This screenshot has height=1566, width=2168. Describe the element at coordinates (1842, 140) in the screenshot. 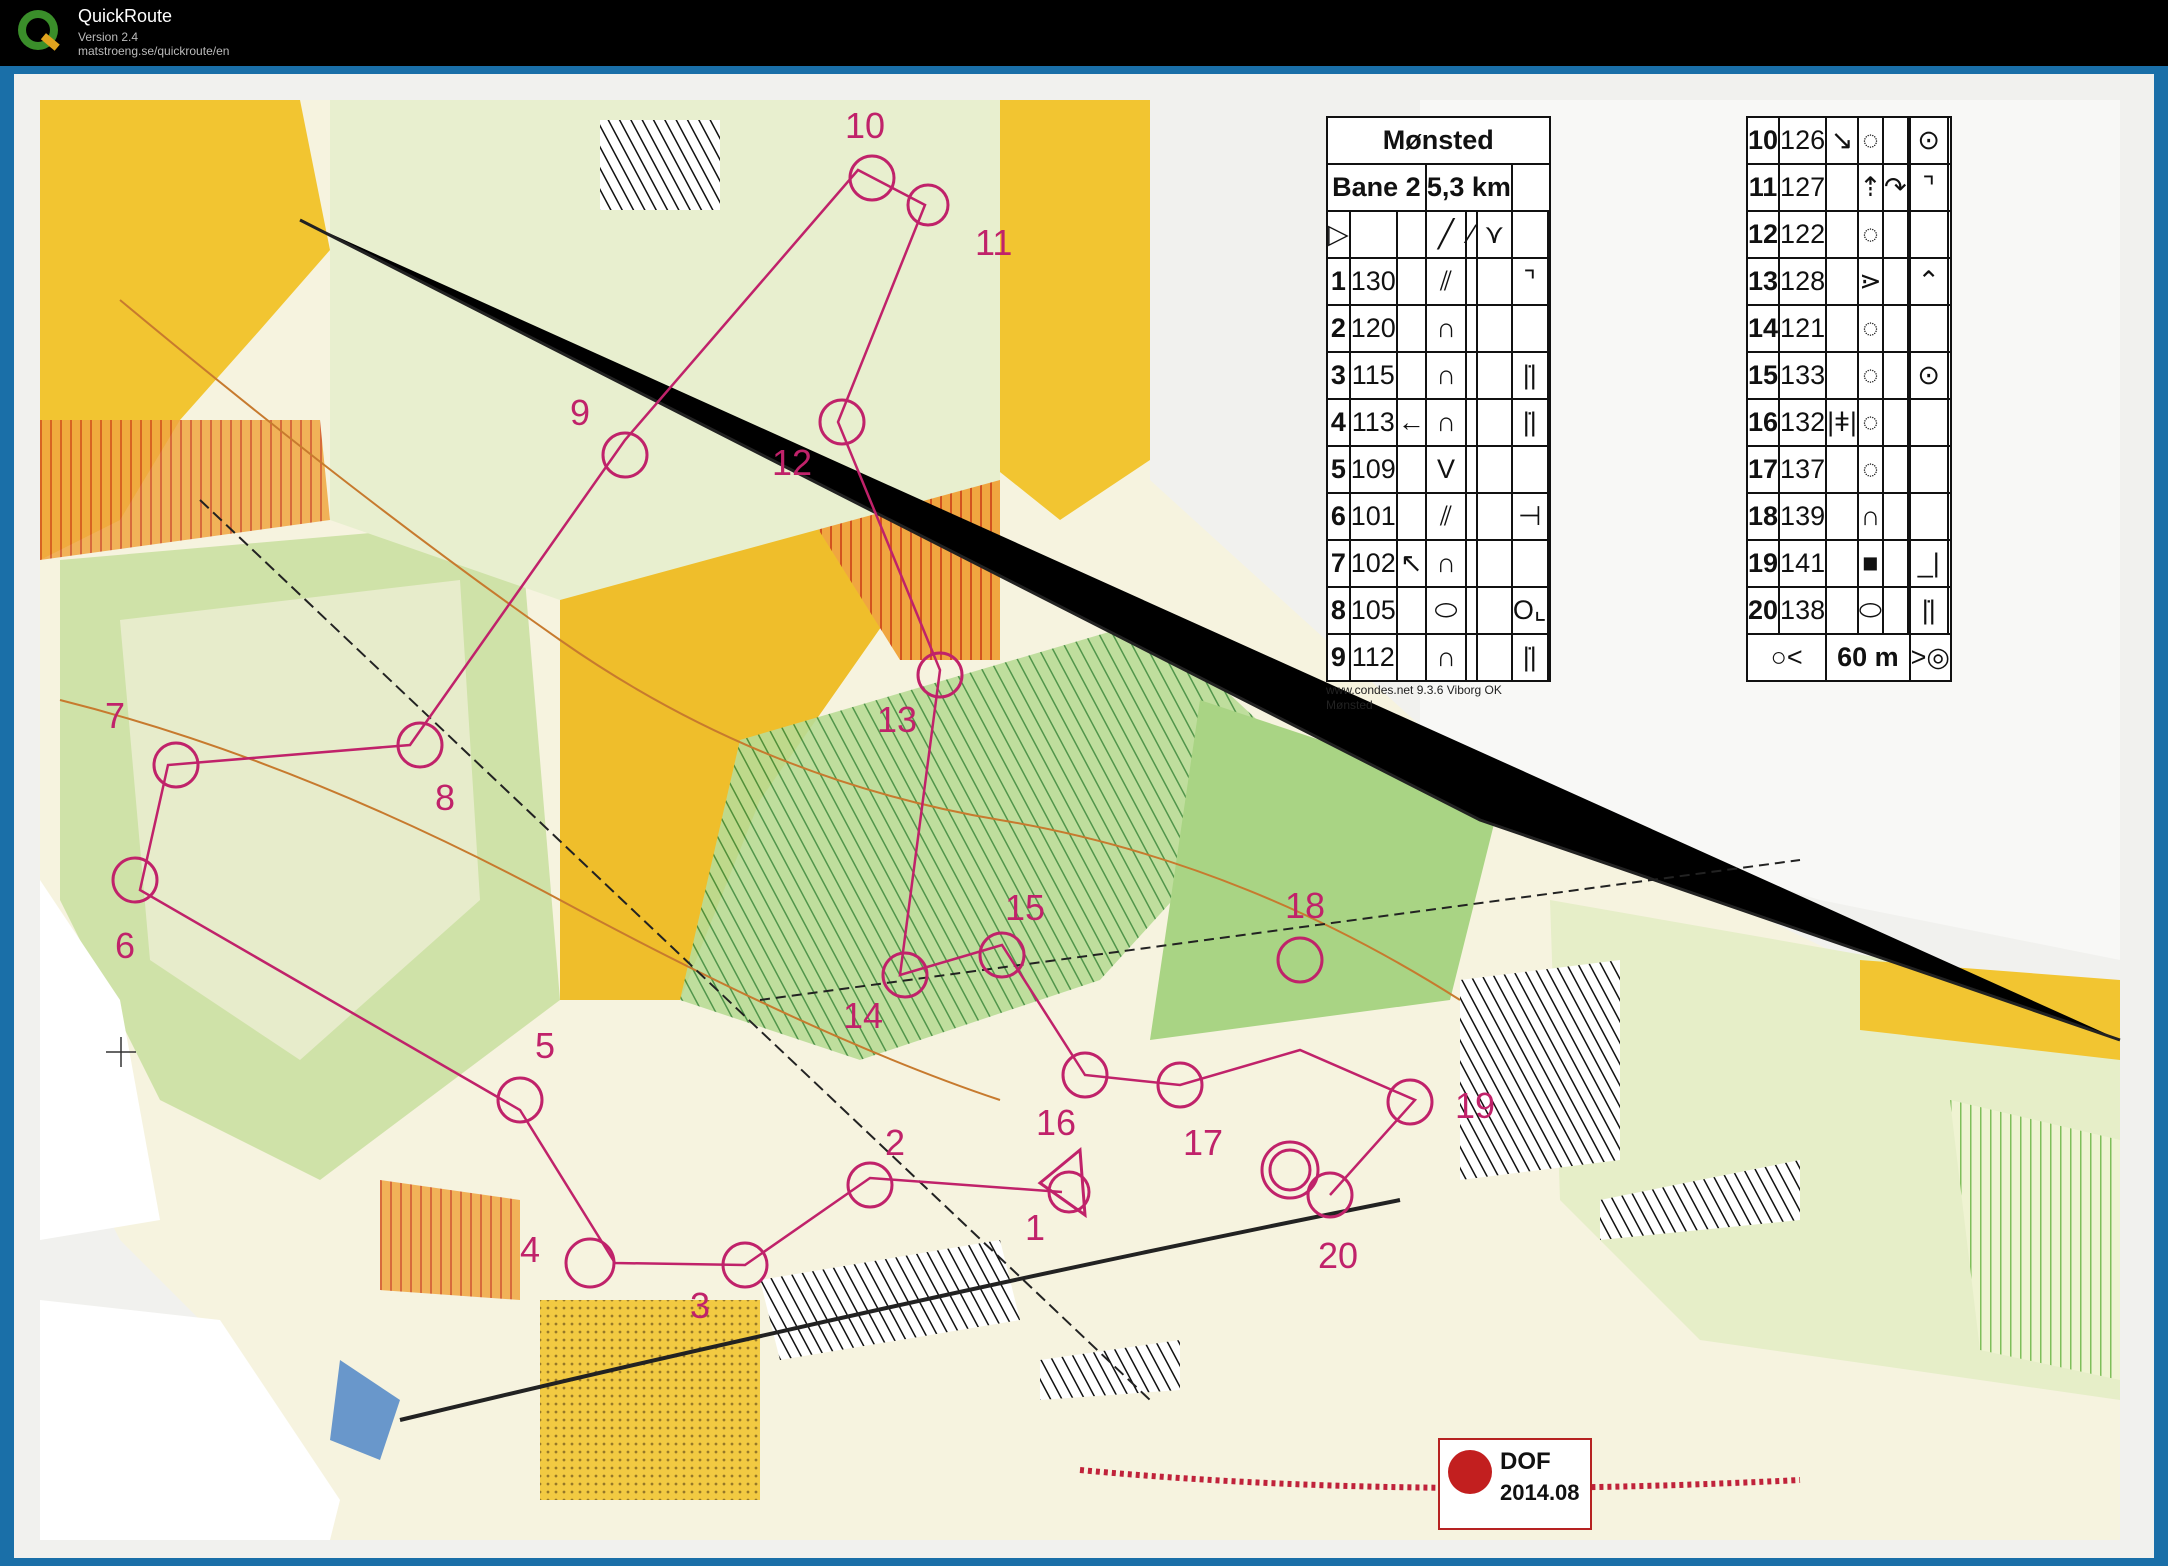

I see `southeast-arrow-icon: ↘` at that location.